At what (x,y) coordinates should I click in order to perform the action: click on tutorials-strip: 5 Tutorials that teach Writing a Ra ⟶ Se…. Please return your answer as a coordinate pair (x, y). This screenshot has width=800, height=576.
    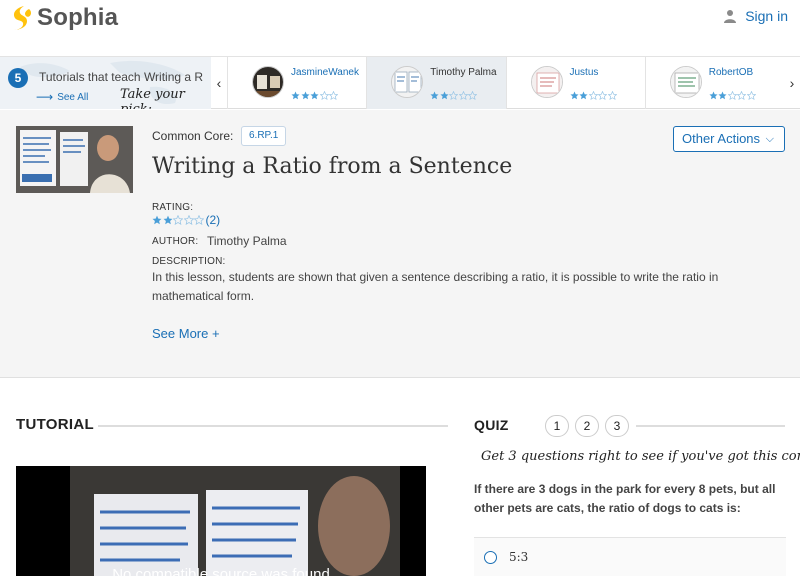
    Looking at the image, I should click on (400, 83).